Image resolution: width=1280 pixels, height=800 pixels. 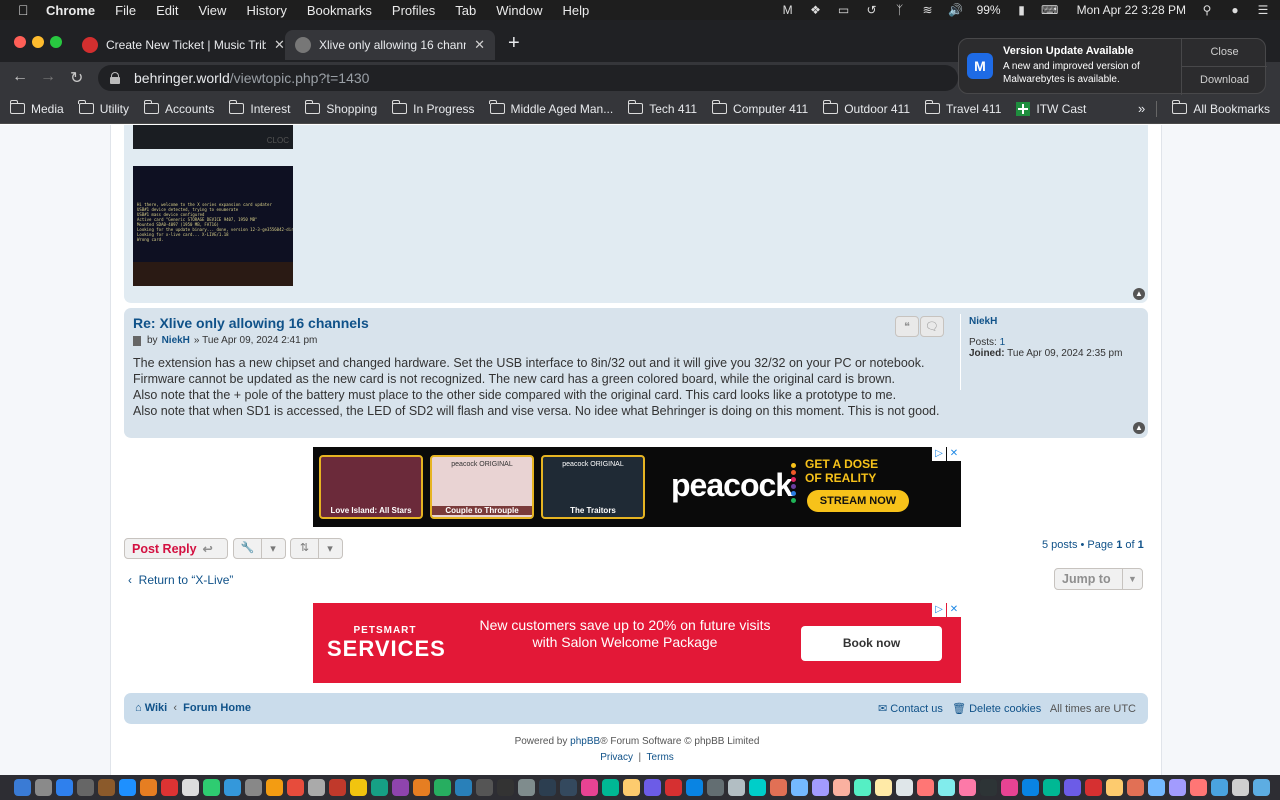 I want to click on menu-profiles: Profiles, so click(x=413, y=10).